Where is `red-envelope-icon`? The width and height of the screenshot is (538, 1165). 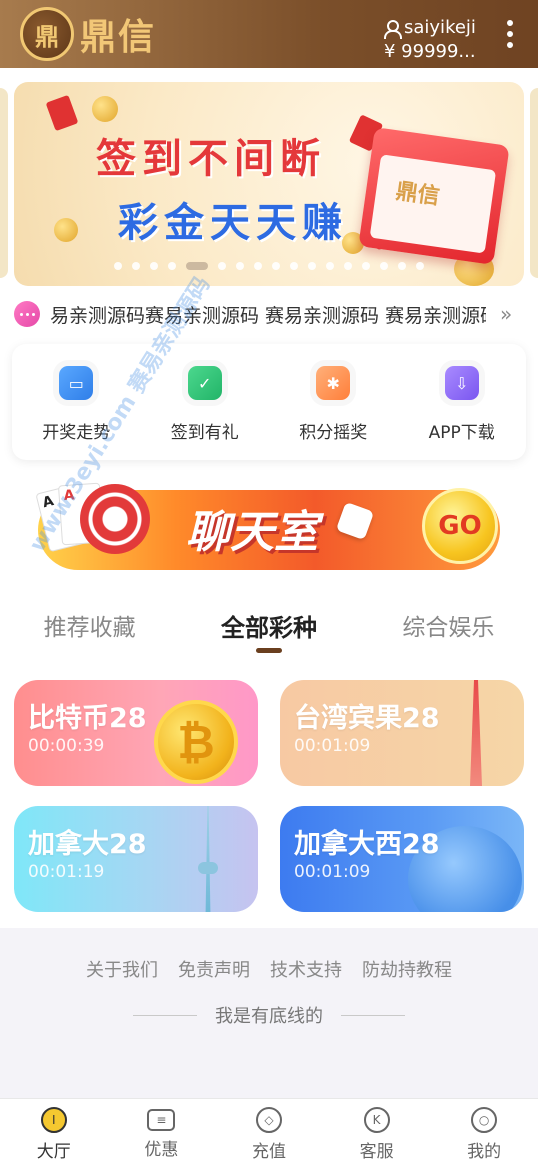
red-envelope-icon is located at coordinates (62, 113).